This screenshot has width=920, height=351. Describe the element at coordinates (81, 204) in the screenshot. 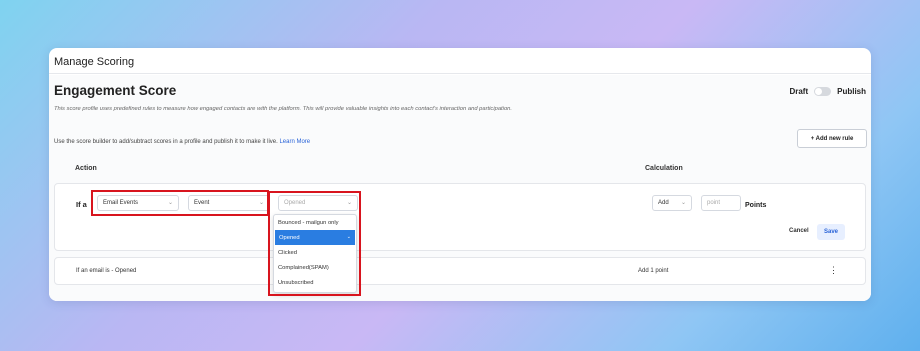

I see `if-label: If a` at that location.